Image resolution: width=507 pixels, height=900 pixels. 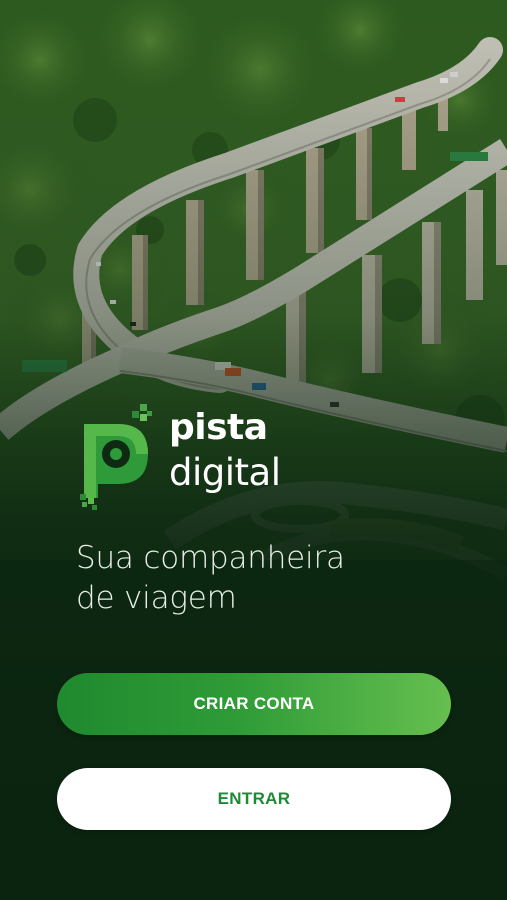 What do you see at coordinates (254, 704) in the screenshot?
I see `create-account-button: CRIAR CONTA` at bounding box center [254, 704].